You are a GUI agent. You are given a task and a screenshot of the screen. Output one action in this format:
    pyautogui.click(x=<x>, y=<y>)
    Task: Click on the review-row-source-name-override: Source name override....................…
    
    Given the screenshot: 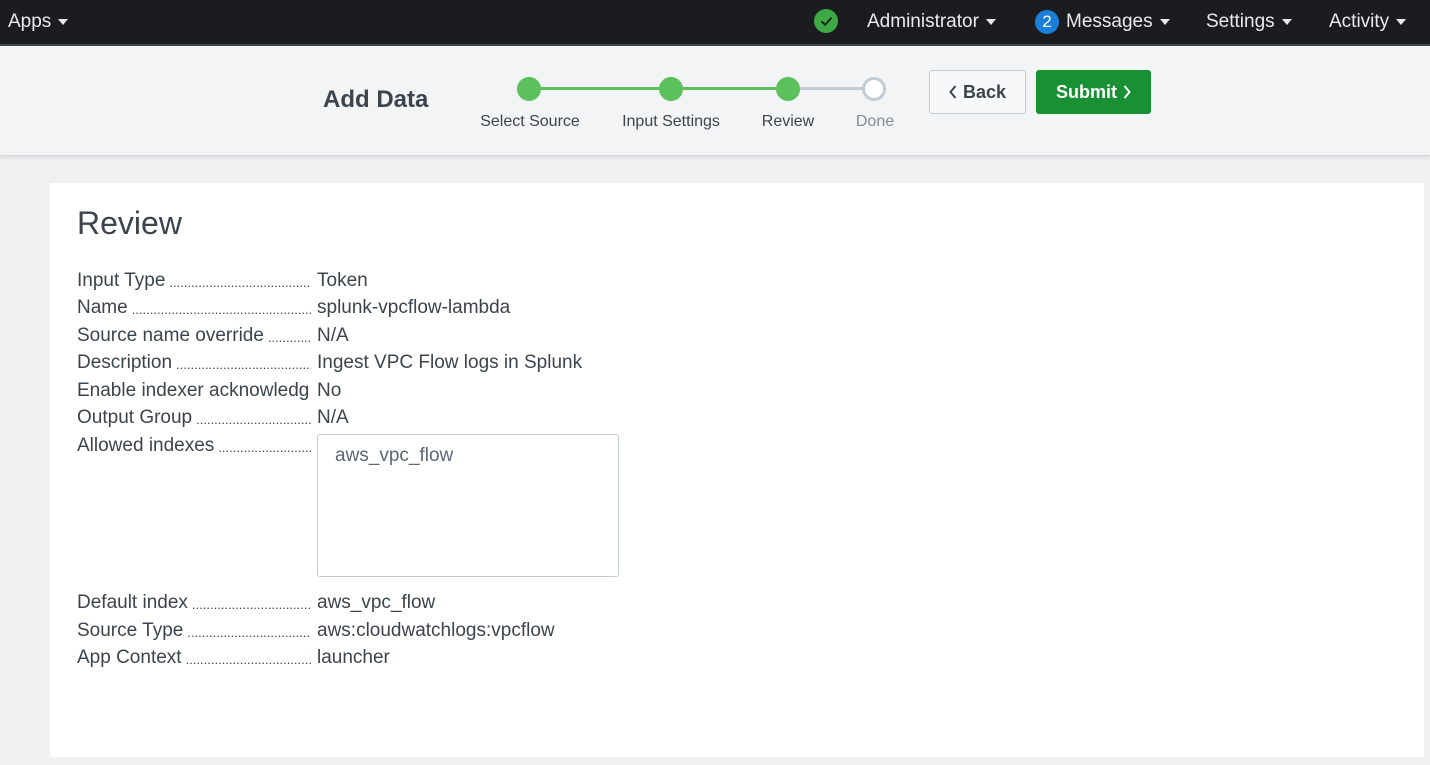 What is the action you would take?
    pyautogui.click(x=213, y=338)
    